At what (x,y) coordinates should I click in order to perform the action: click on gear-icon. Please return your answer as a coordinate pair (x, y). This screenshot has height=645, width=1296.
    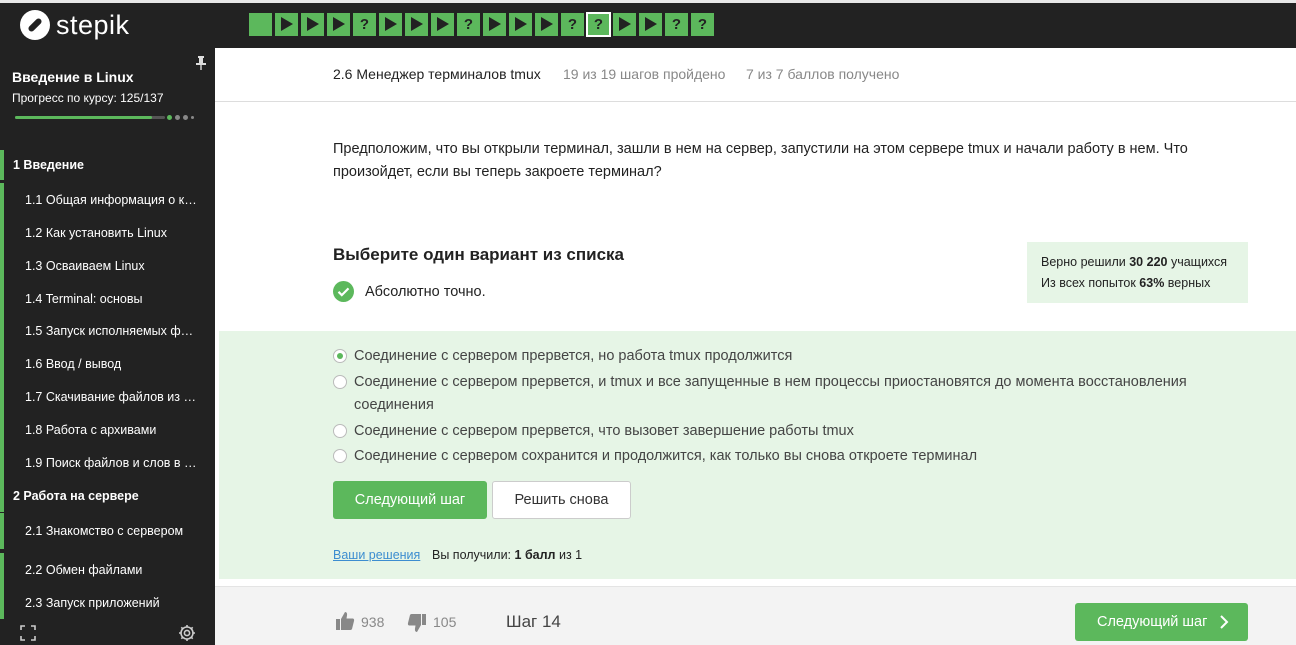
    Looking at the image, I should click on (187, 633).